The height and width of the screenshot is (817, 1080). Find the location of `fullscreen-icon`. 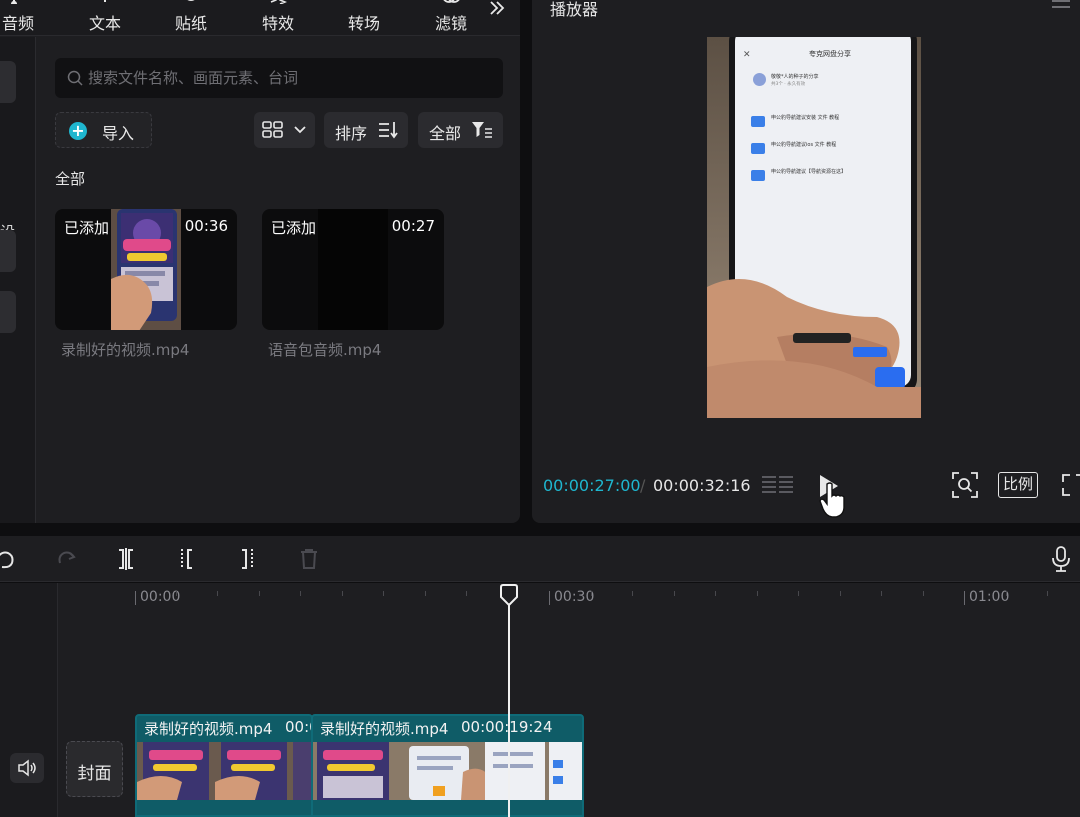

fullscreen-icon is located at coordinates (1071, 485).